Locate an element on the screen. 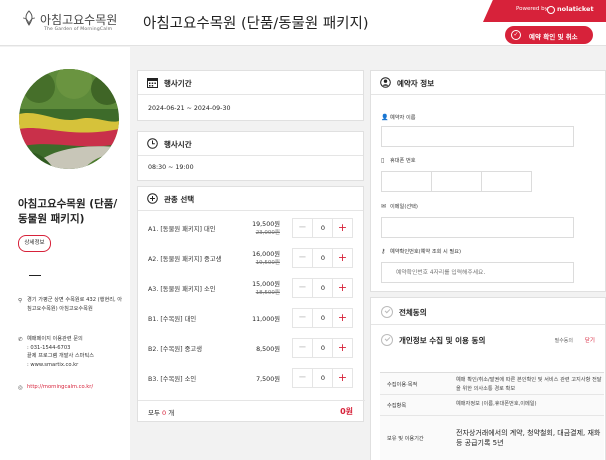 The height and width of the screenshot is (460, 606). ticket-name: A1. [동물원 패키지] 대인 is located at coordinates (182, 229).